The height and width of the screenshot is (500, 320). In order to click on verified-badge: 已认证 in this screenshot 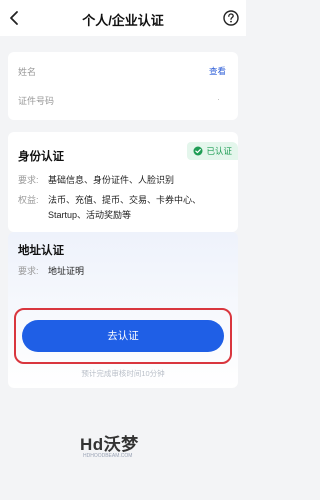, I will do `click(212, 151)`.